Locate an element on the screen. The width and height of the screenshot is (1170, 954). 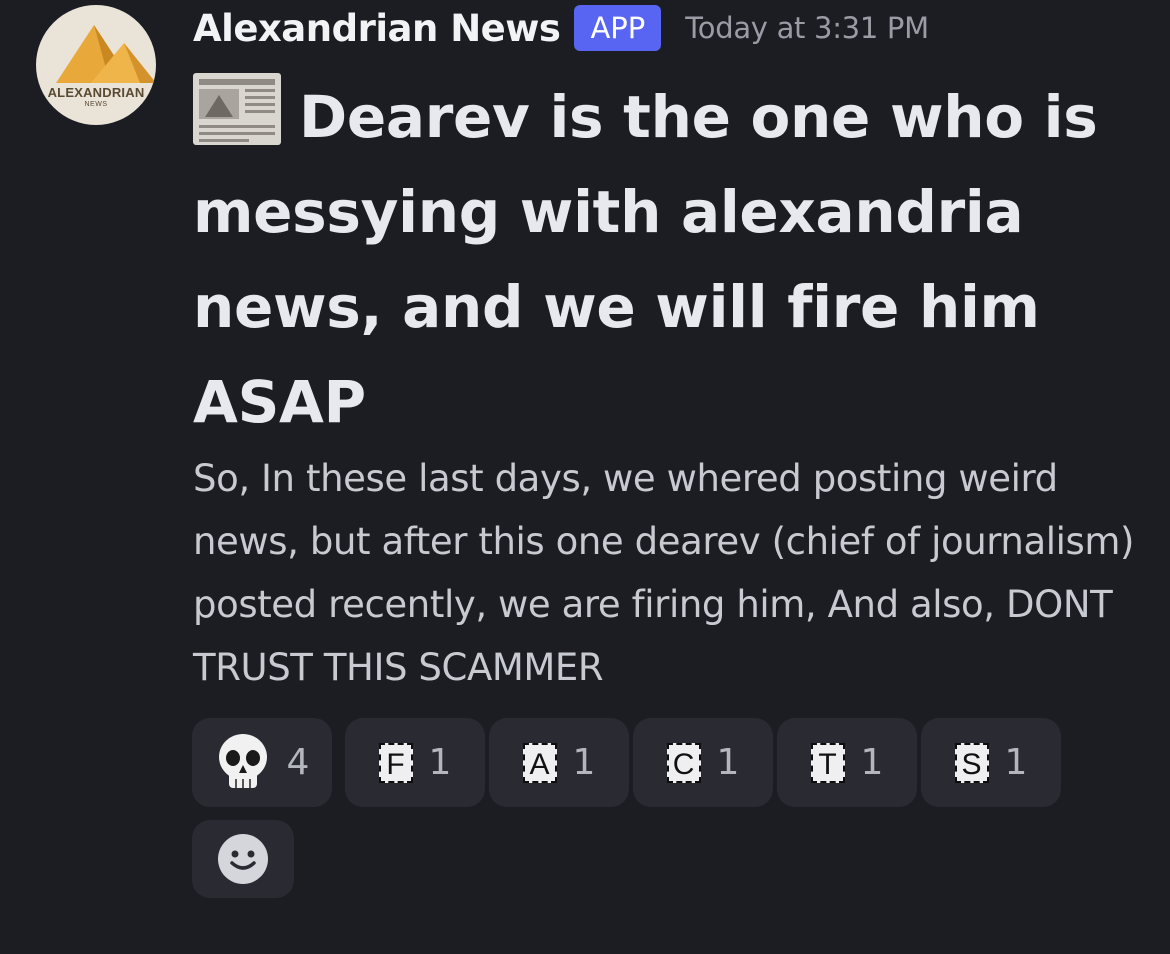
author-name: Alexandrian News is located at coordinates (377, 28).